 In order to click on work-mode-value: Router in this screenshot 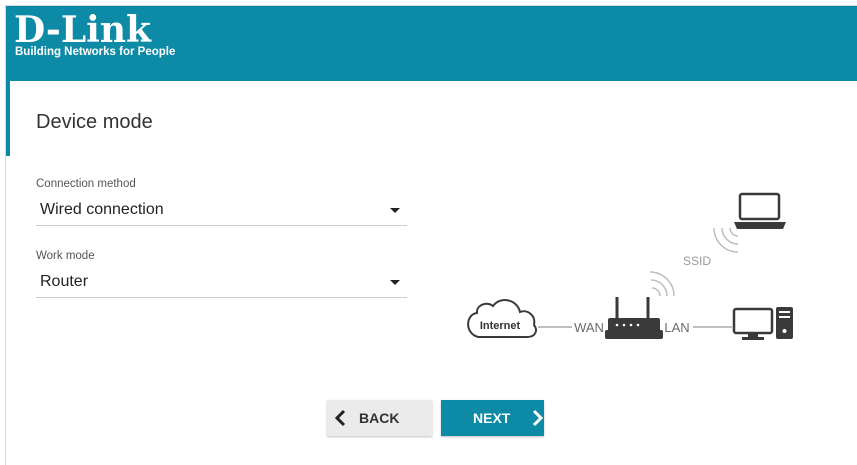, I will do `click(64, 281)`.